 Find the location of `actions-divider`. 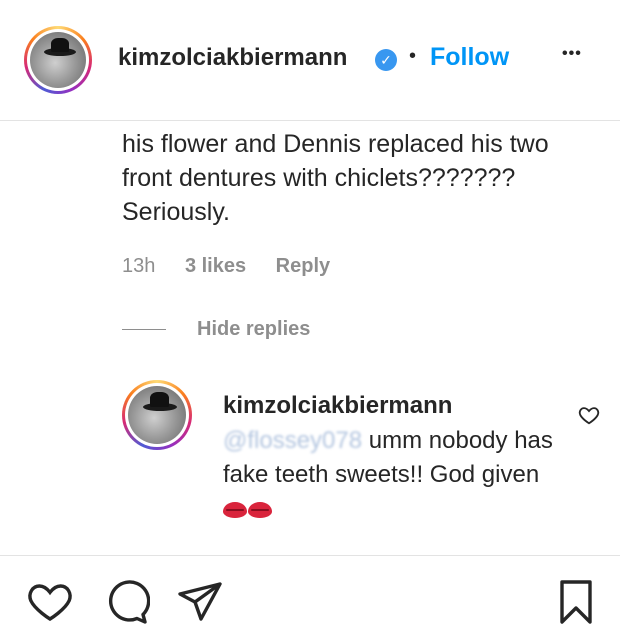

actions-divider is located at coordinates (310, 555).